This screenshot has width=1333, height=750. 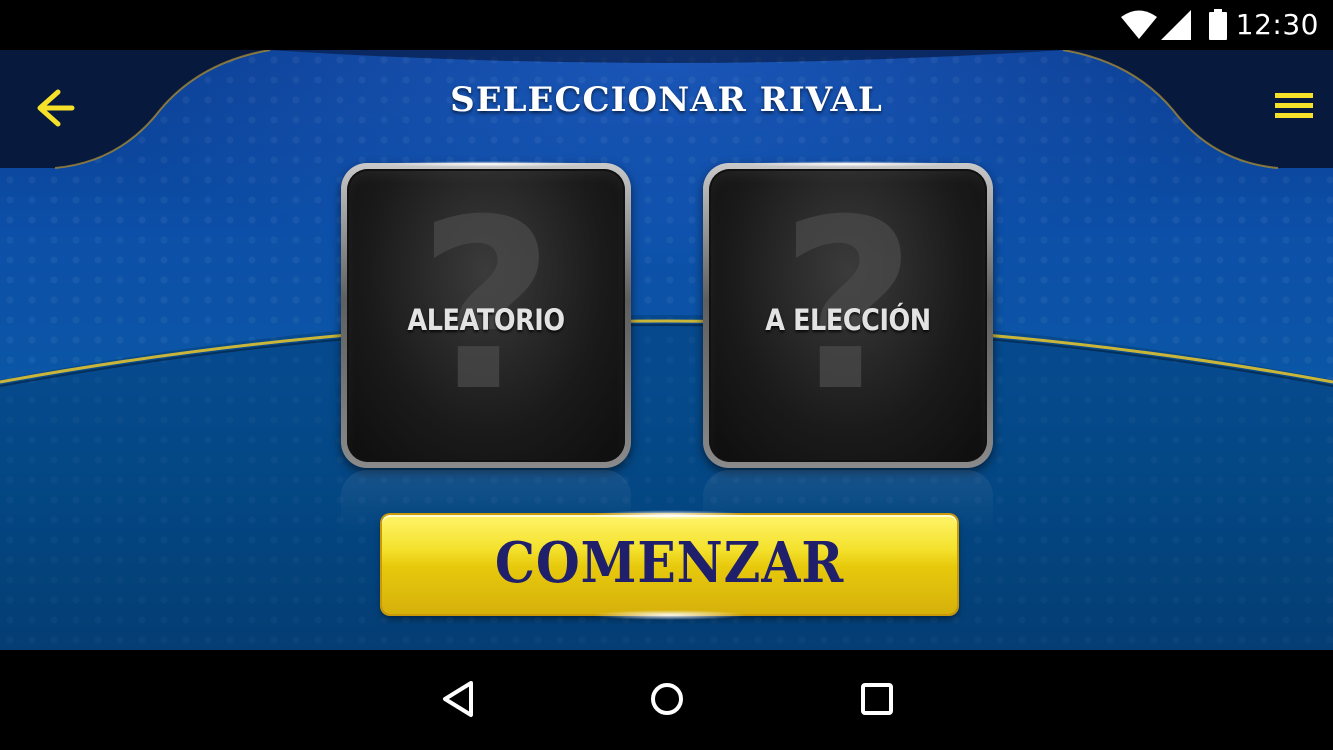 I want to click on start-button: COMENZAR, so click(x=669, y=565).